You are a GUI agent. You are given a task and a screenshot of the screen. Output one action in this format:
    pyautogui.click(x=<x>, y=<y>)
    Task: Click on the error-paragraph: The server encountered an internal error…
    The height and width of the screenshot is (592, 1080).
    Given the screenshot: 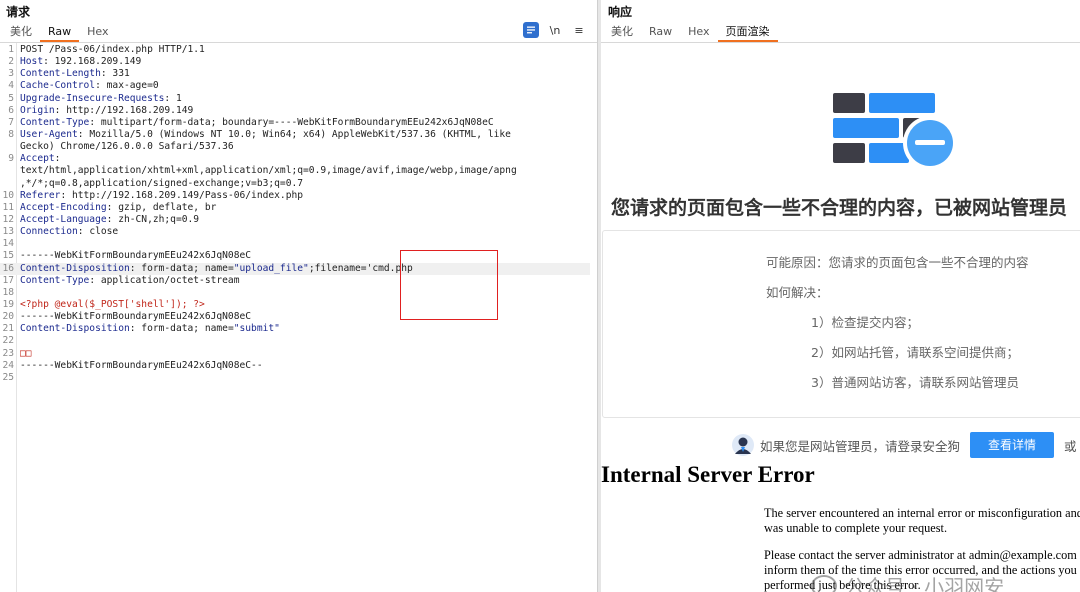 What is the action you would take?
    pyautogui.click(x=922, y=520)
    